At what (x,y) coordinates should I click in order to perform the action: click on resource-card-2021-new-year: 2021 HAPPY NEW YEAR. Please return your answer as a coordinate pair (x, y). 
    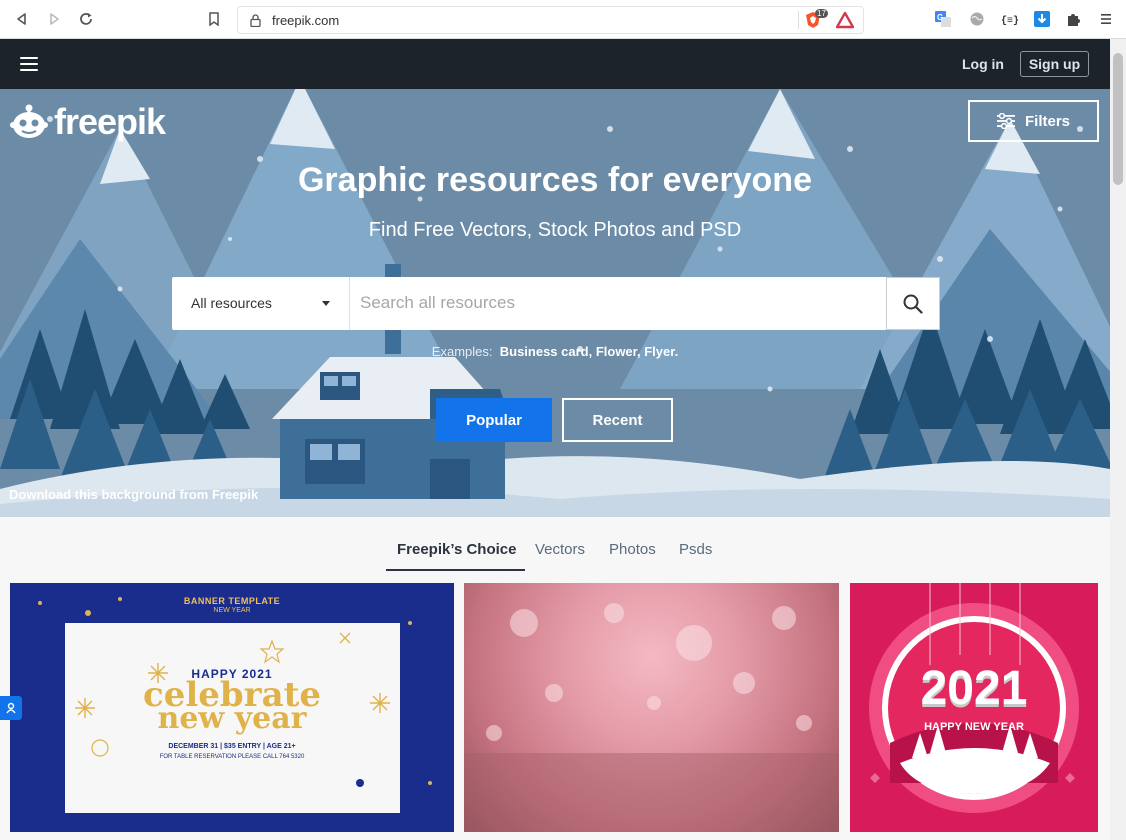
    Looking at the image, I should click on (974, 707).